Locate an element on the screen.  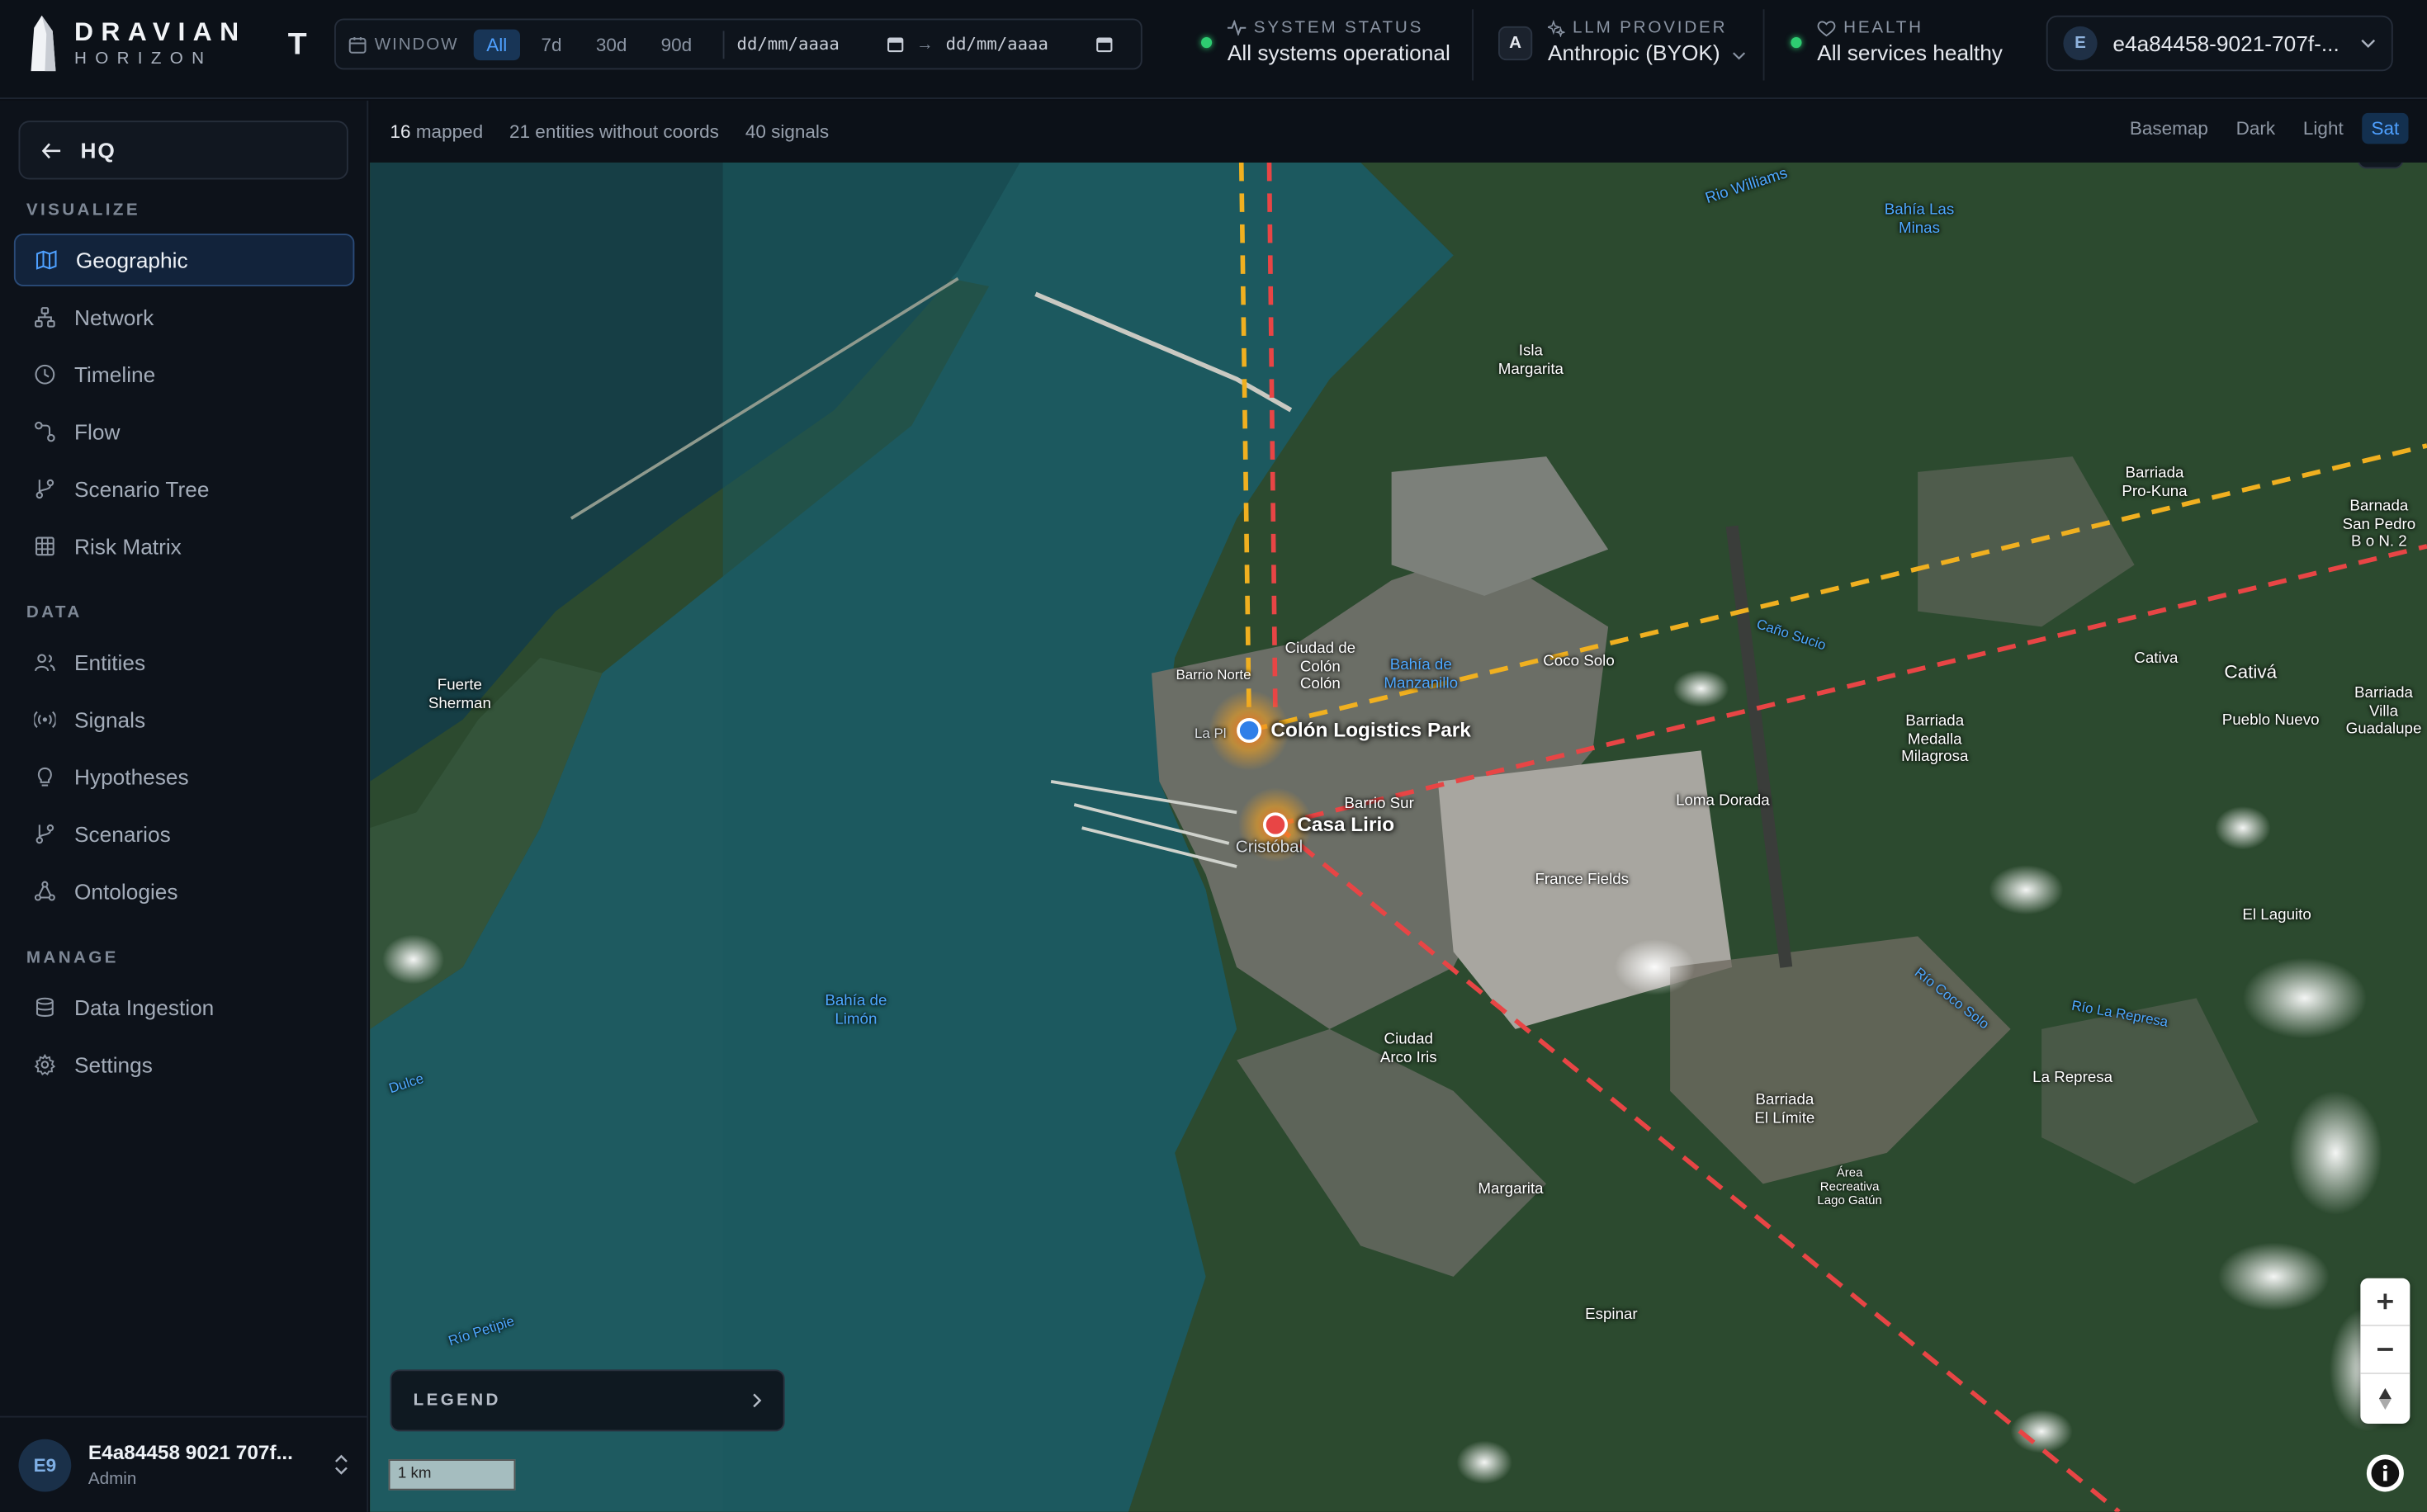
database-icon is located at coordinates (44, 1007).